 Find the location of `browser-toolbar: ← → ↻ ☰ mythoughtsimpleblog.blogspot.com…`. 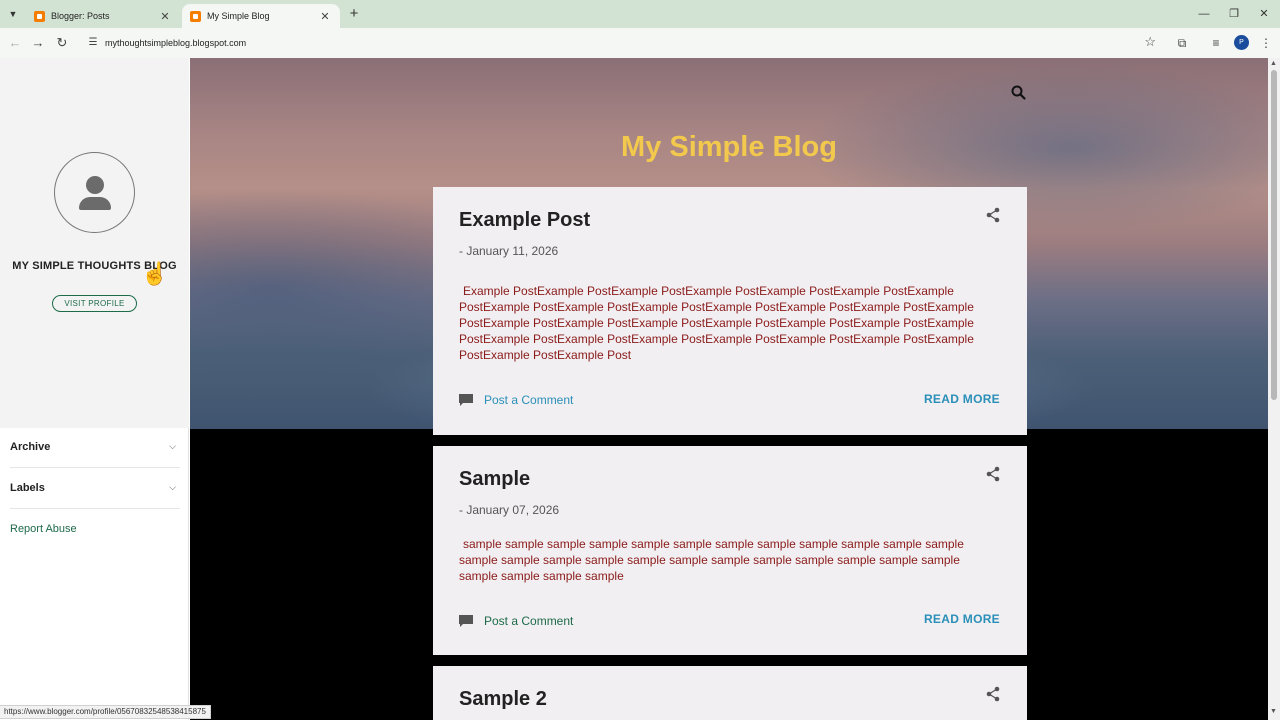

browser-toolbar: ← → ↻ ☰ mythoughtsimpleblog.blogspot.com… is located at coordinates (640, 43).